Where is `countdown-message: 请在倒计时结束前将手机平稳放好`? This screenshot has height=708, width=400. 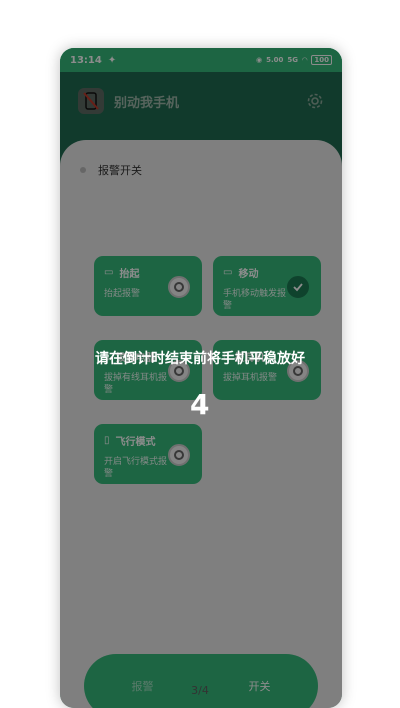
countdown-message: 请在倒计时结束前将手机平稳放好 is located at coordinates (200, 359).